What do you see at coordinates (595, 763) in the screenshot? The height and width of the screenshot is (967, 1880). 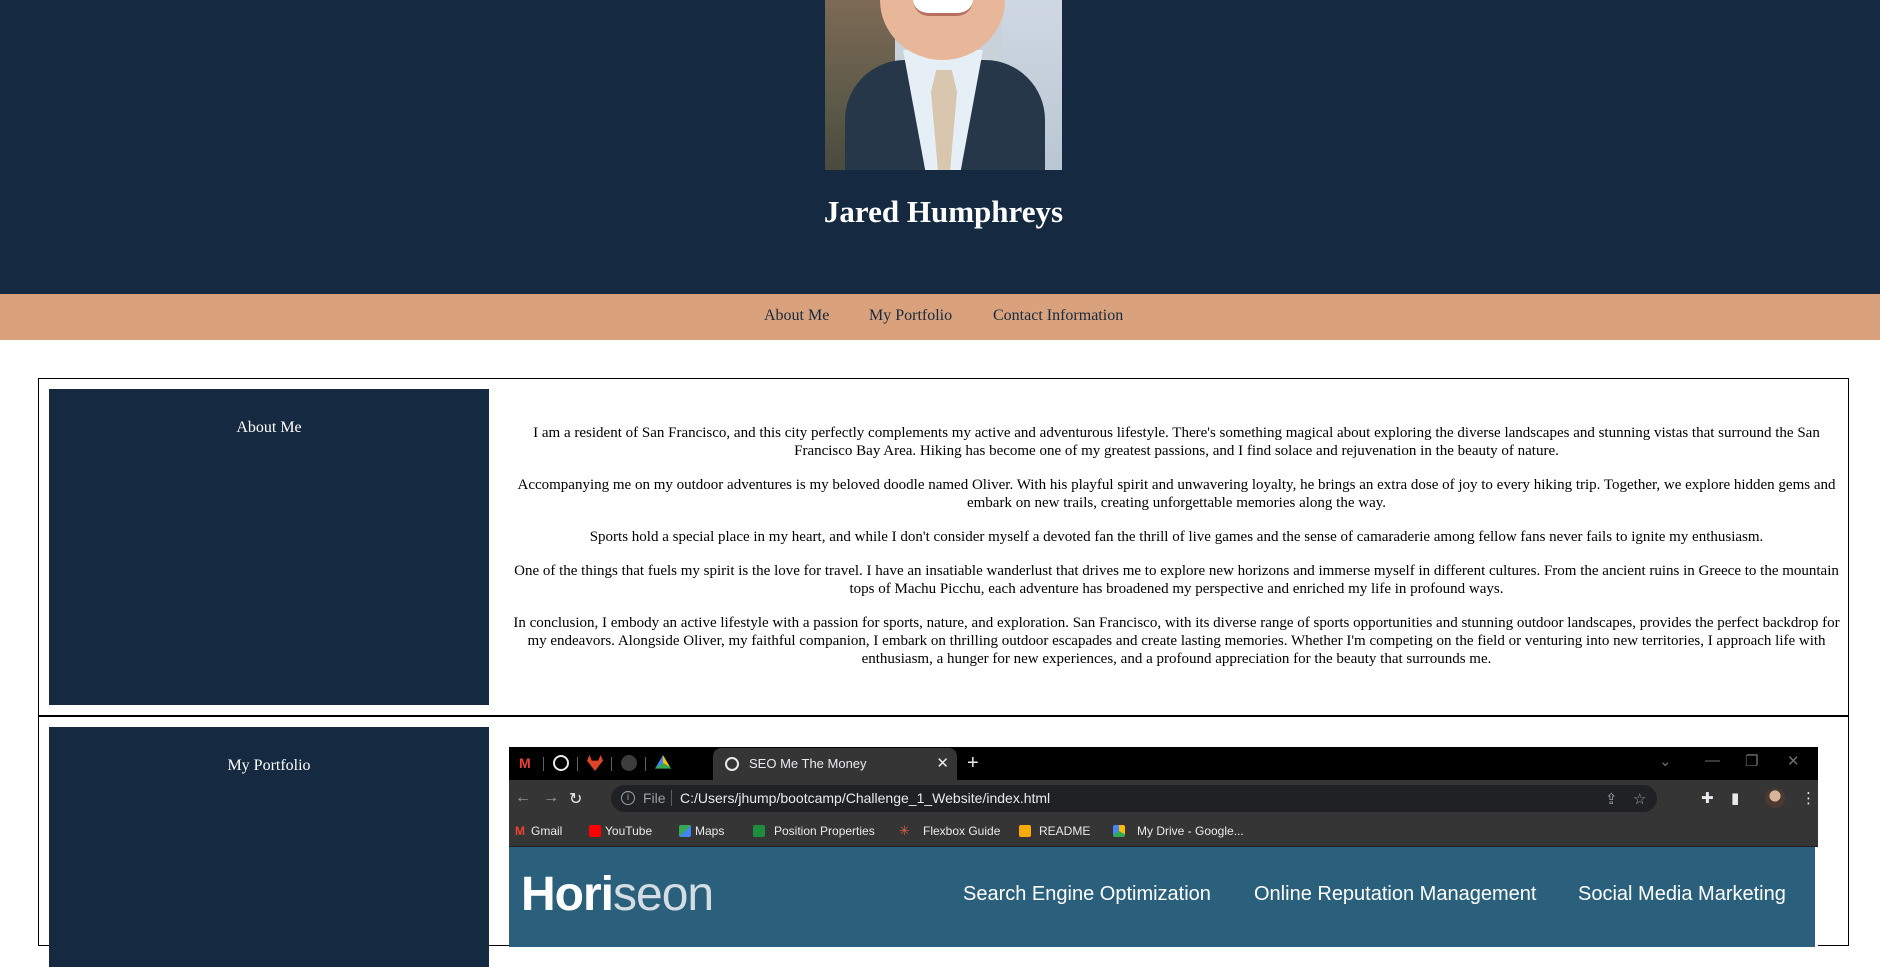 I see `gitlab-icon` at bounding box center [595, 763].